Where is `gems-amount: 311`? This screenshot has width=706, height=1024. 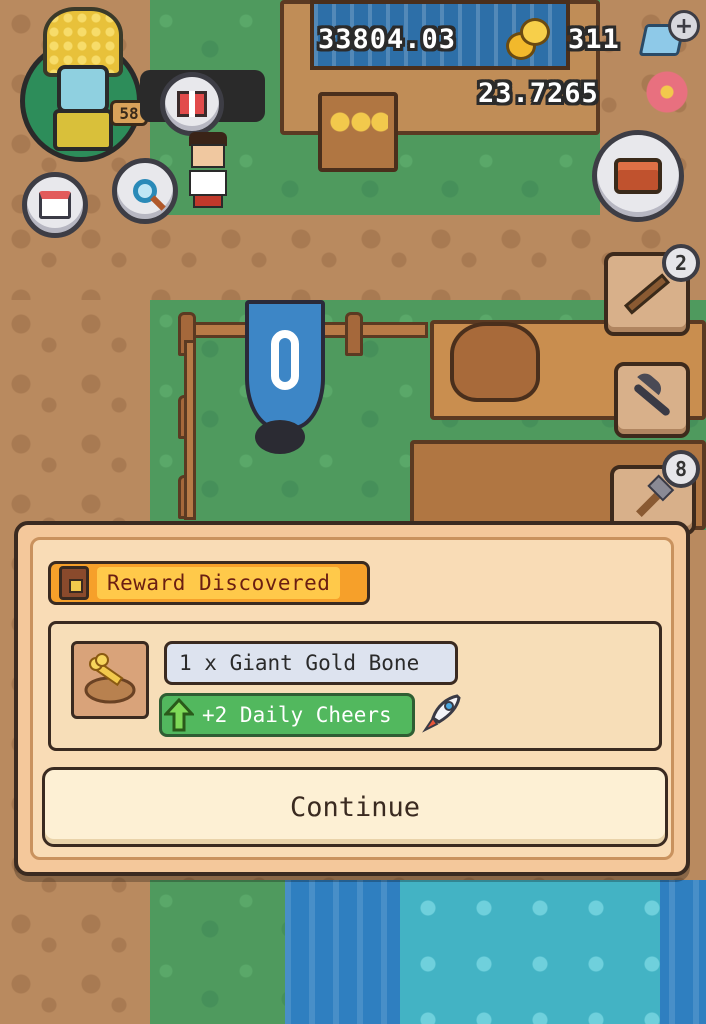 gems-amount: 311 is located at coordinates (594, 39).